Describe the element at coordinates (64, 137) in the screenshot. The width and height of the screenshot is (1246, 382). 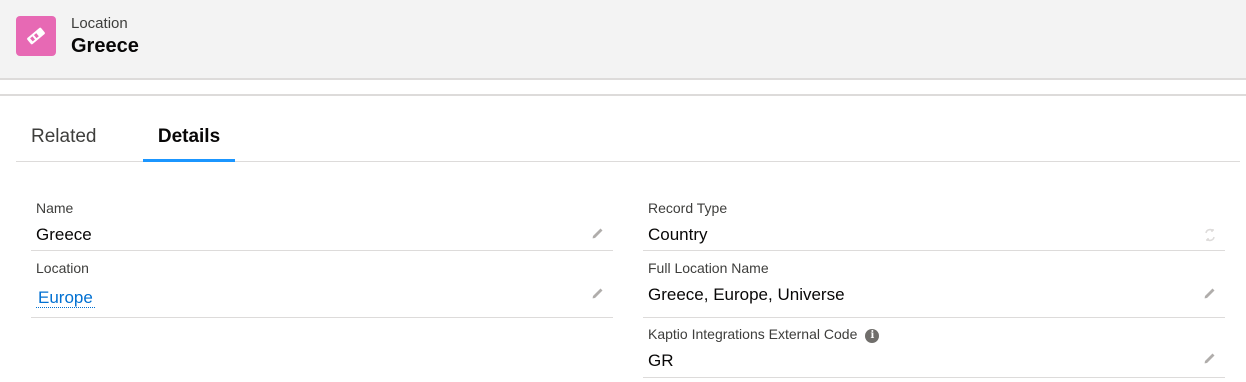
I see `tab-related: Related` at that location.